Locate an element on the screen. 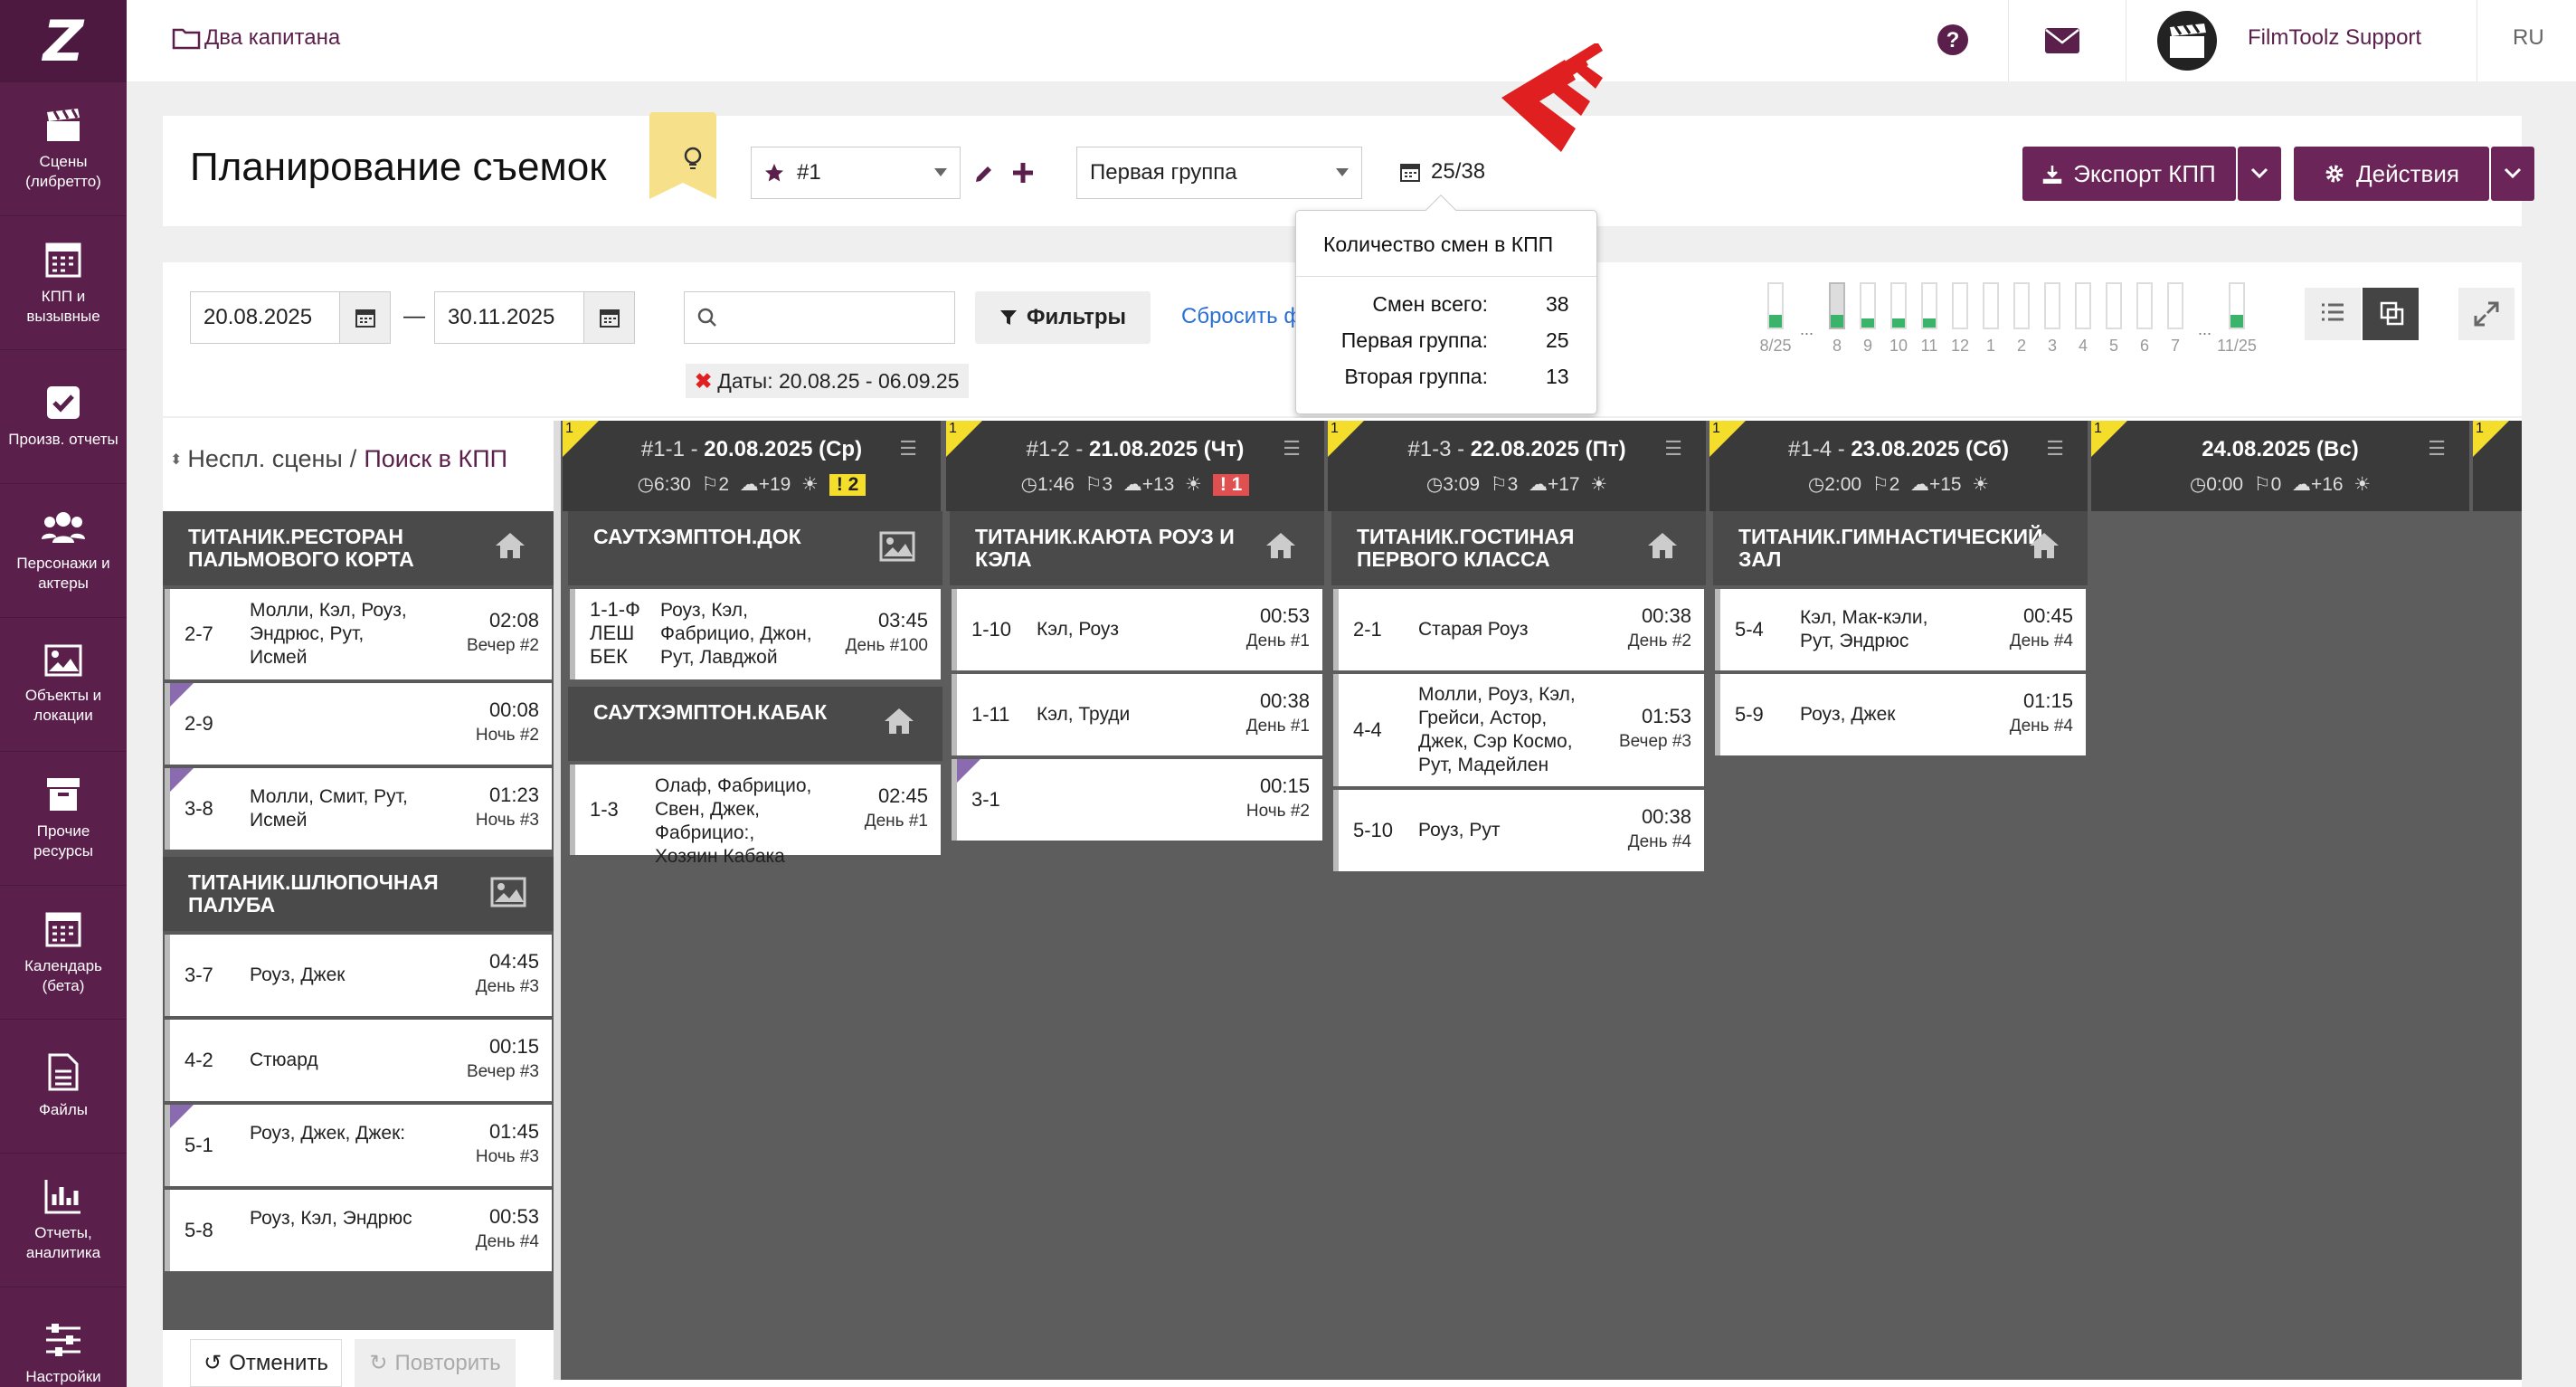 This screenshot has height=1387, width=2576. shift-bar-label: 12 is located at coordinates (1961, 346).